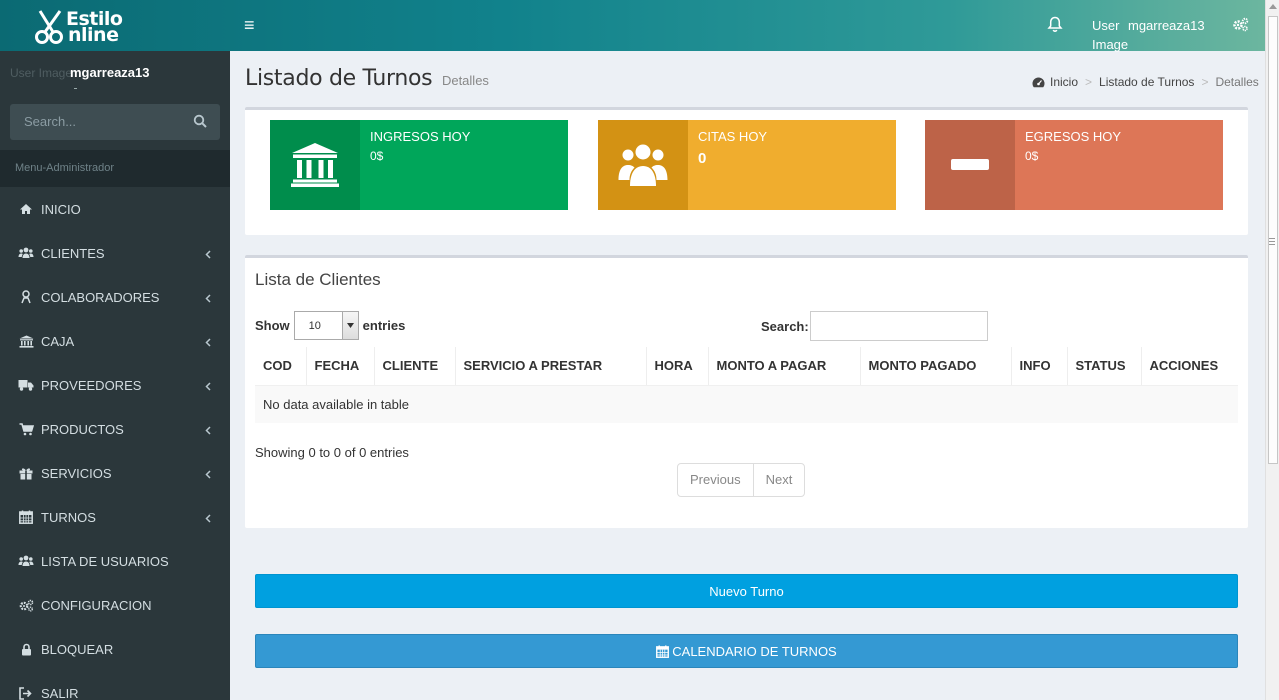 The height and width of the screenshot is (700, 1279). Describe the element at coordinates (1166, 25) in the screenshot. I see `user-menu: mgarreaza13` at that location.